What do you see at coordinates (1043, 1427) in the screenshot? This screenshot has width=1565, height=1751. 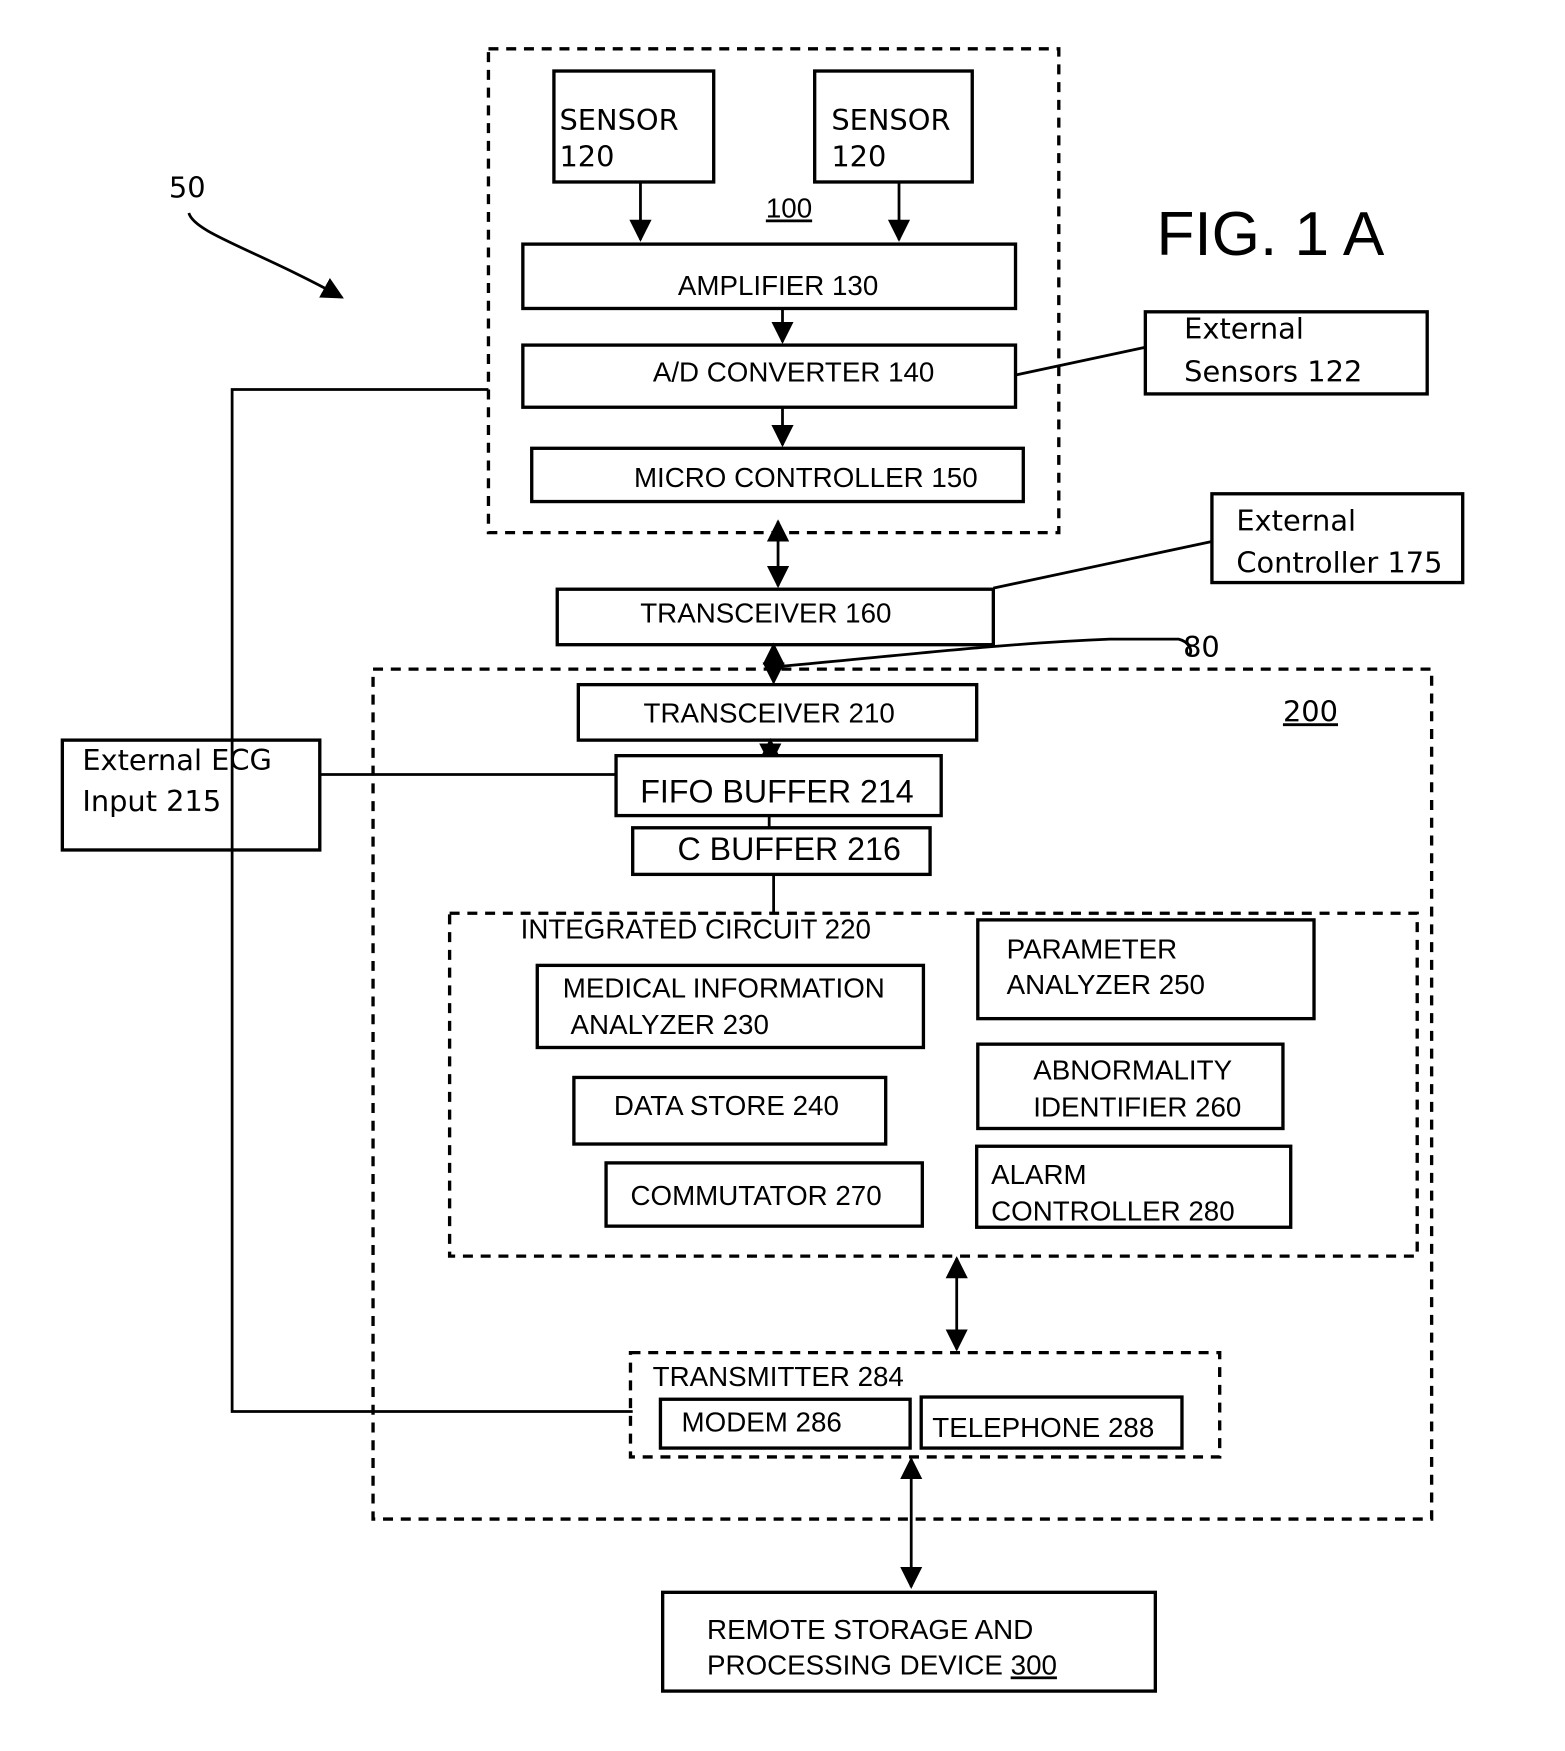 I see `svg-text: TELEPHONE 288` at bounding box center [1043, 1427].